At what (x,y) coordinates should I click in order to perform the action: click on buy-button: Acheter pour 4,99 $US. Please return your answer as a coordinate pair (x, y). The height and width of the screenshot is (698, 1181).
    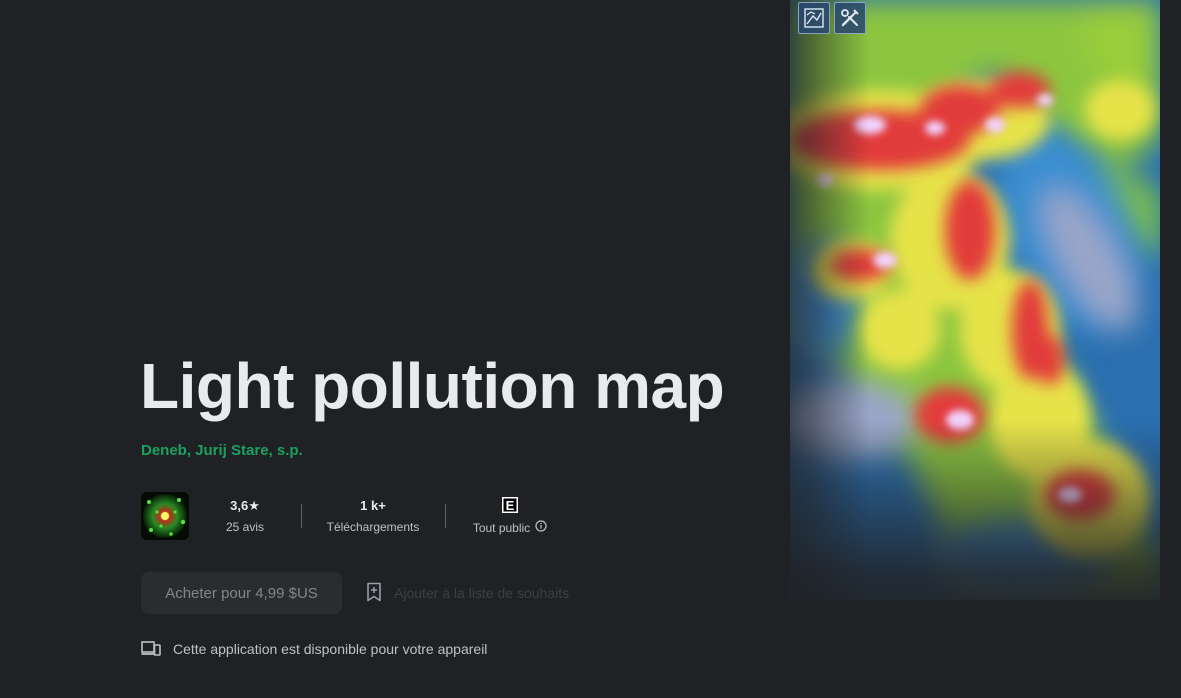
    Looking at the image, I should click on (241, 593).